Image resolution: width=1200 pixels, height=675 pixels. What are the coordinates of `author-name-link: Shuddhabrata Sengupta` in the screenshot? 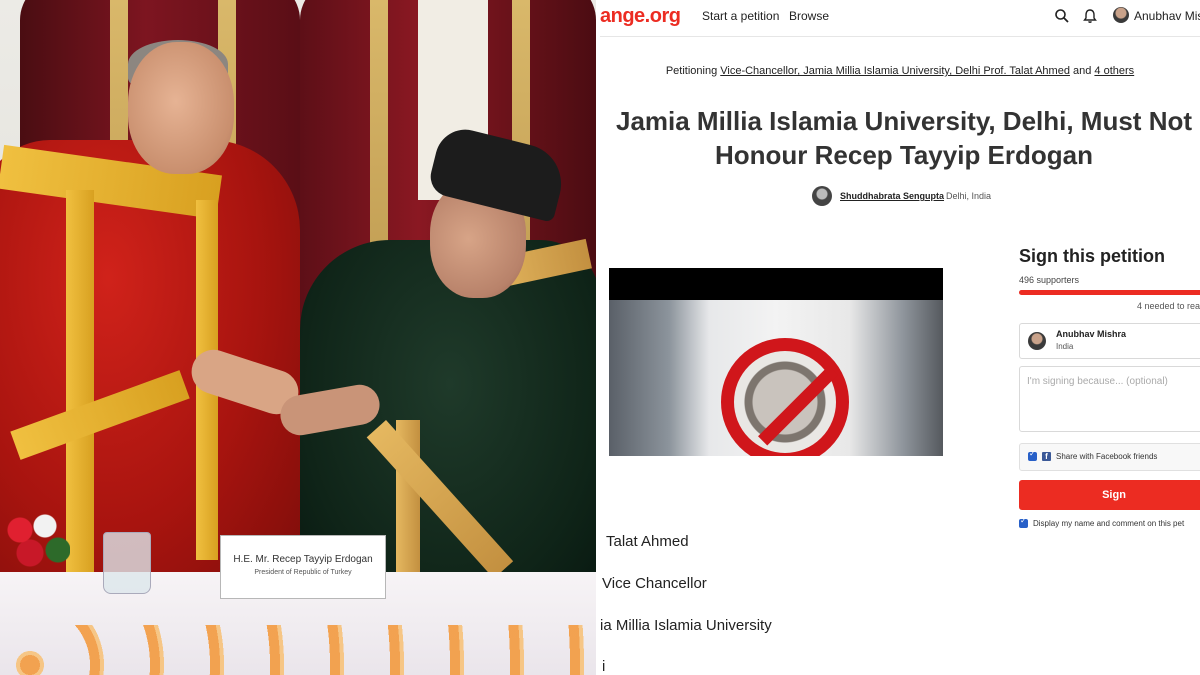 It's located at (892, 196).